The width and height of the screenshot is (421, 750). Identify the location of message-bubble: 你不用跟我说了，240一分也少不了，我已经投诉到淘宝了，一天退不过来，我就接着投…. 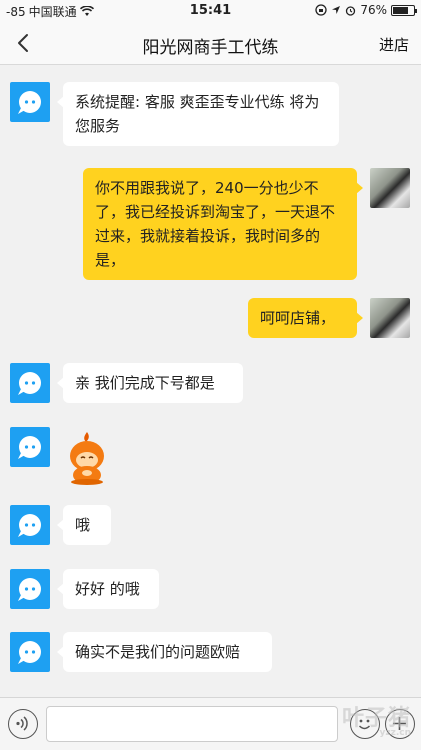
(223, 224).